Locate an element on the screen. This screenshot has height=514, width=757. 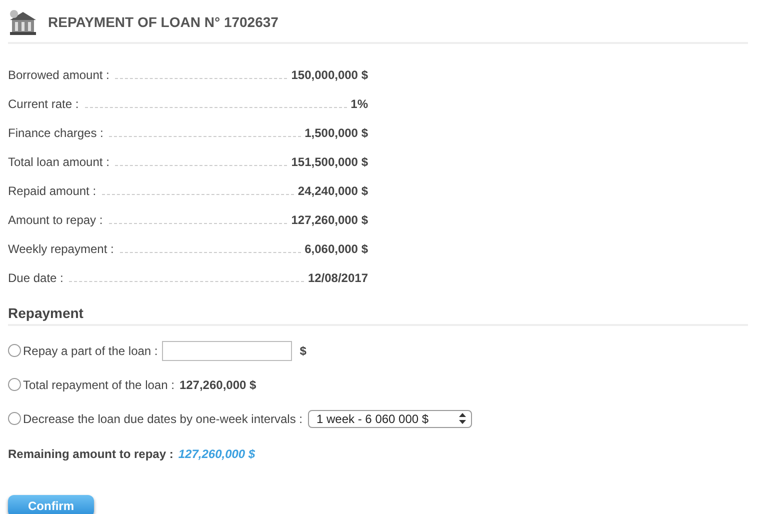
remaining-value: 127,260,000 $ is located at coordinates (217, 454).